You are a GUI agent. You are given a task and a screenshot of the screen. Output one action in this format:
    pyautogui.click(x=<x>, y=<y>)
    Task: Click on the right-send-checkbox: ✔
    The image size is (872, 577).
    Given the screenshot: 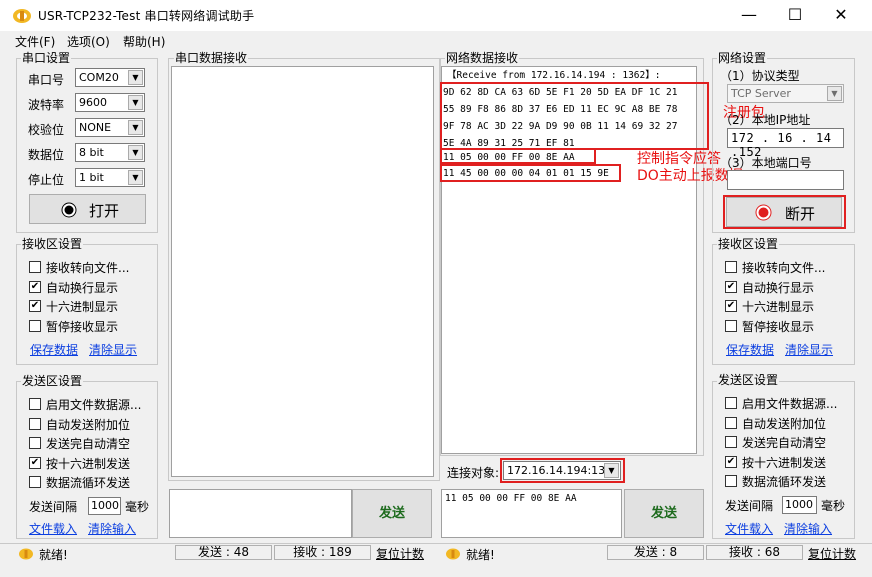 What is the action you would take?
    pyautogui.click(x=731, y=461)
    